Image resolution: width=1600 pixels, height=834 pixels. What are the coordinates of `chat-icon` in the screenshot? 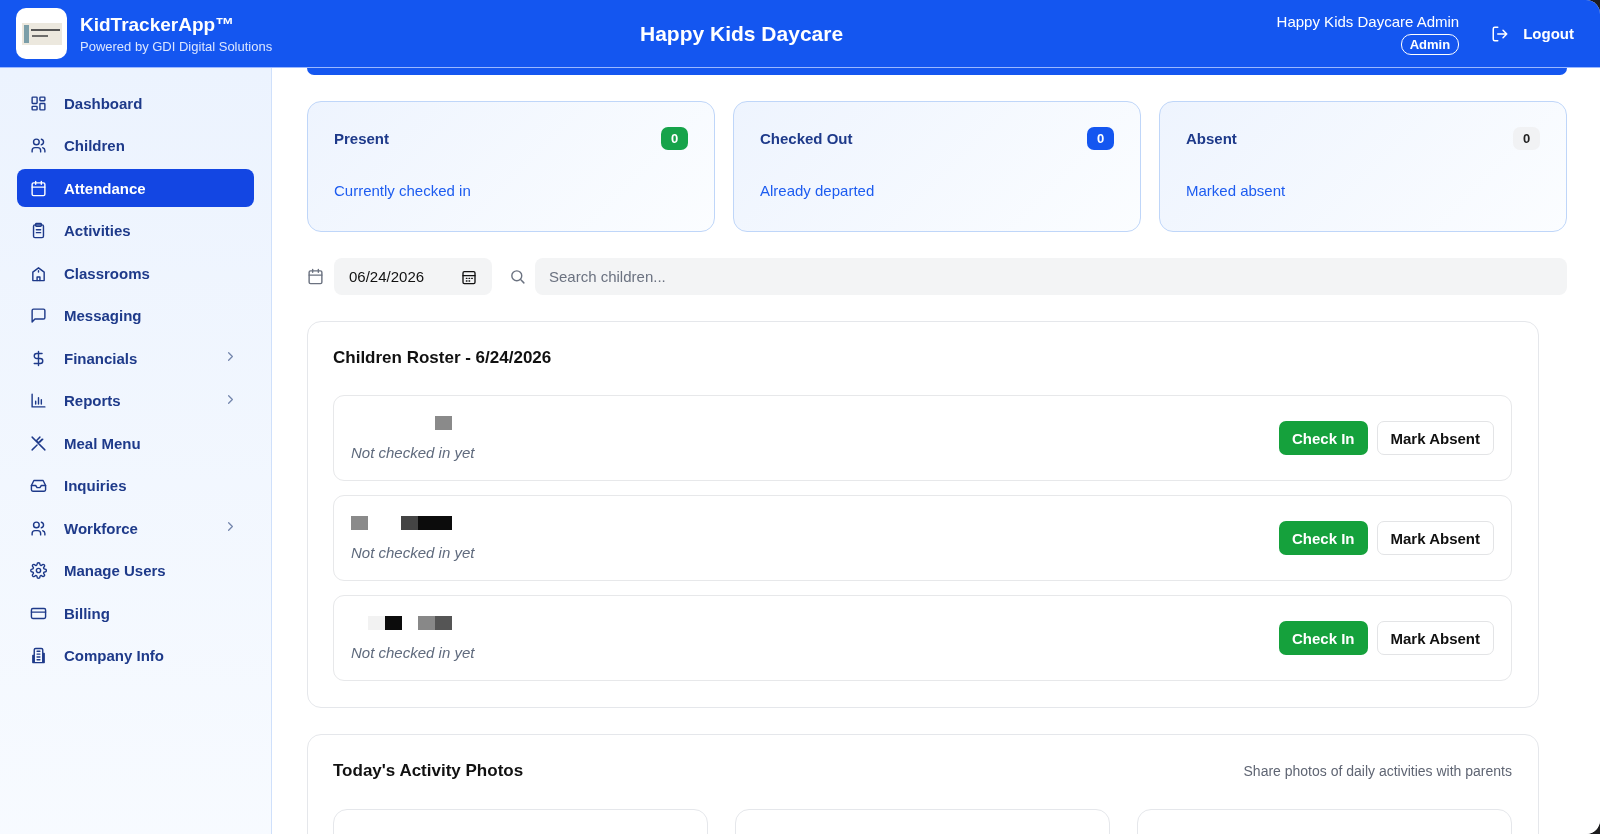 It's located at (38, 315).